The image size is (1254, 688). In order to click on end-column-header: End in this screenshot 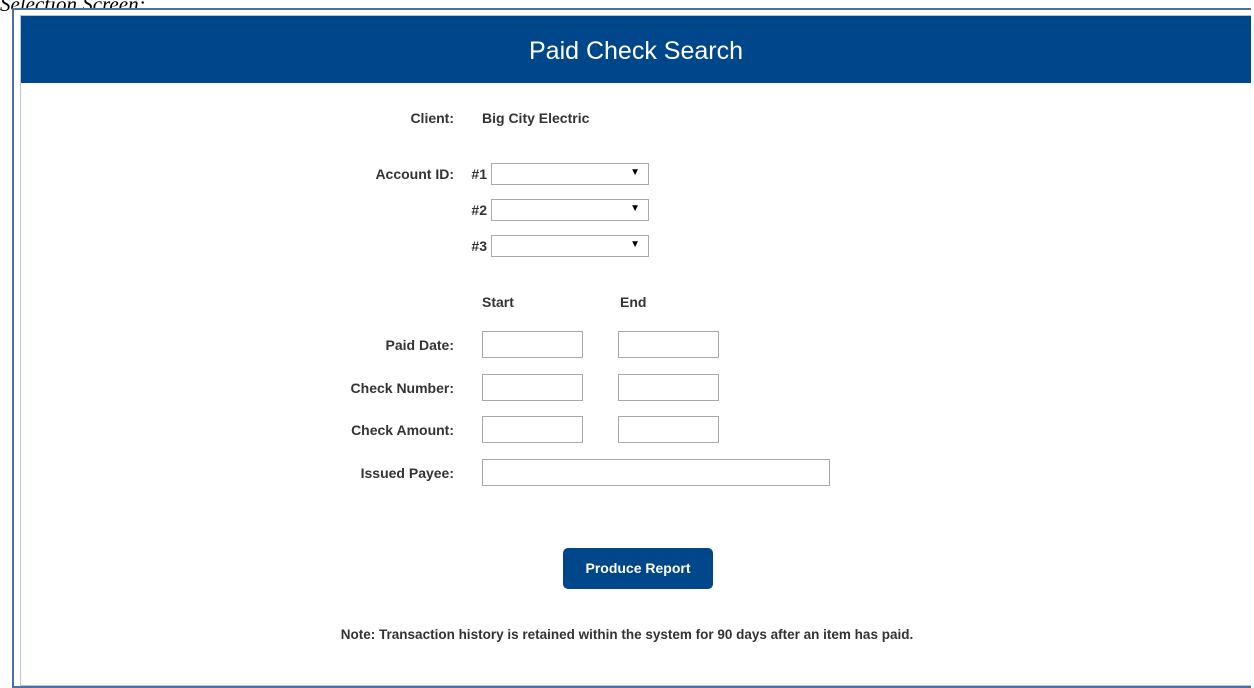, I will do `click(633, 302)`.